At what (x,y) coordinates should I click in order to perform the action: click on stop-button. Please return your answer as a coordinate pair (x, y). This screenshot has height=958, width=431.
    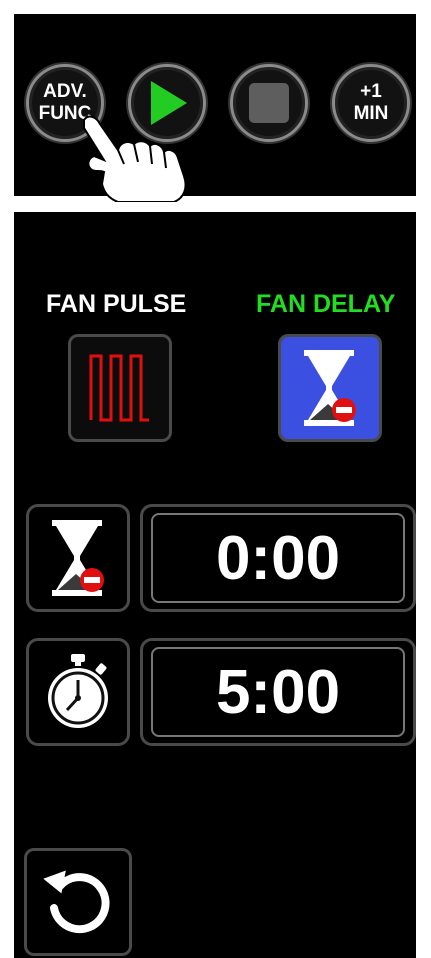
    Looking at the image, I should click on (269, 103).